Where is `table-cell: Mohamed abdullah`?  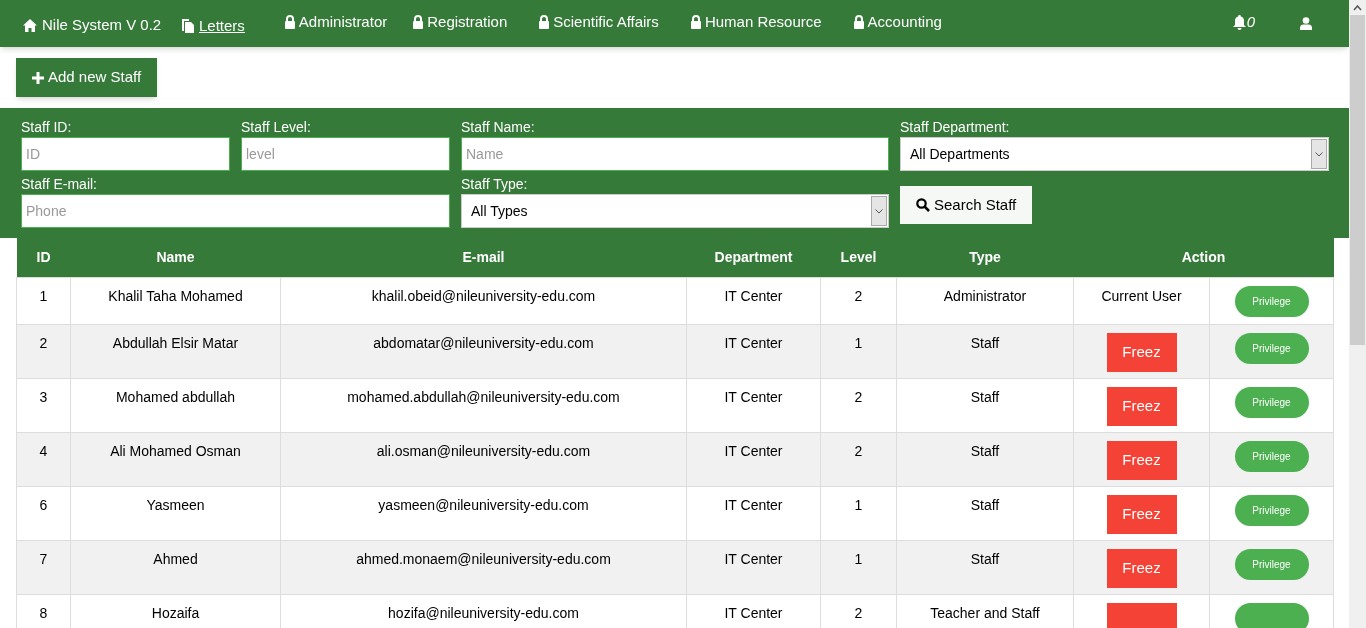
table-cell: Mohamed abdullah is located at coordinates (175, 405).